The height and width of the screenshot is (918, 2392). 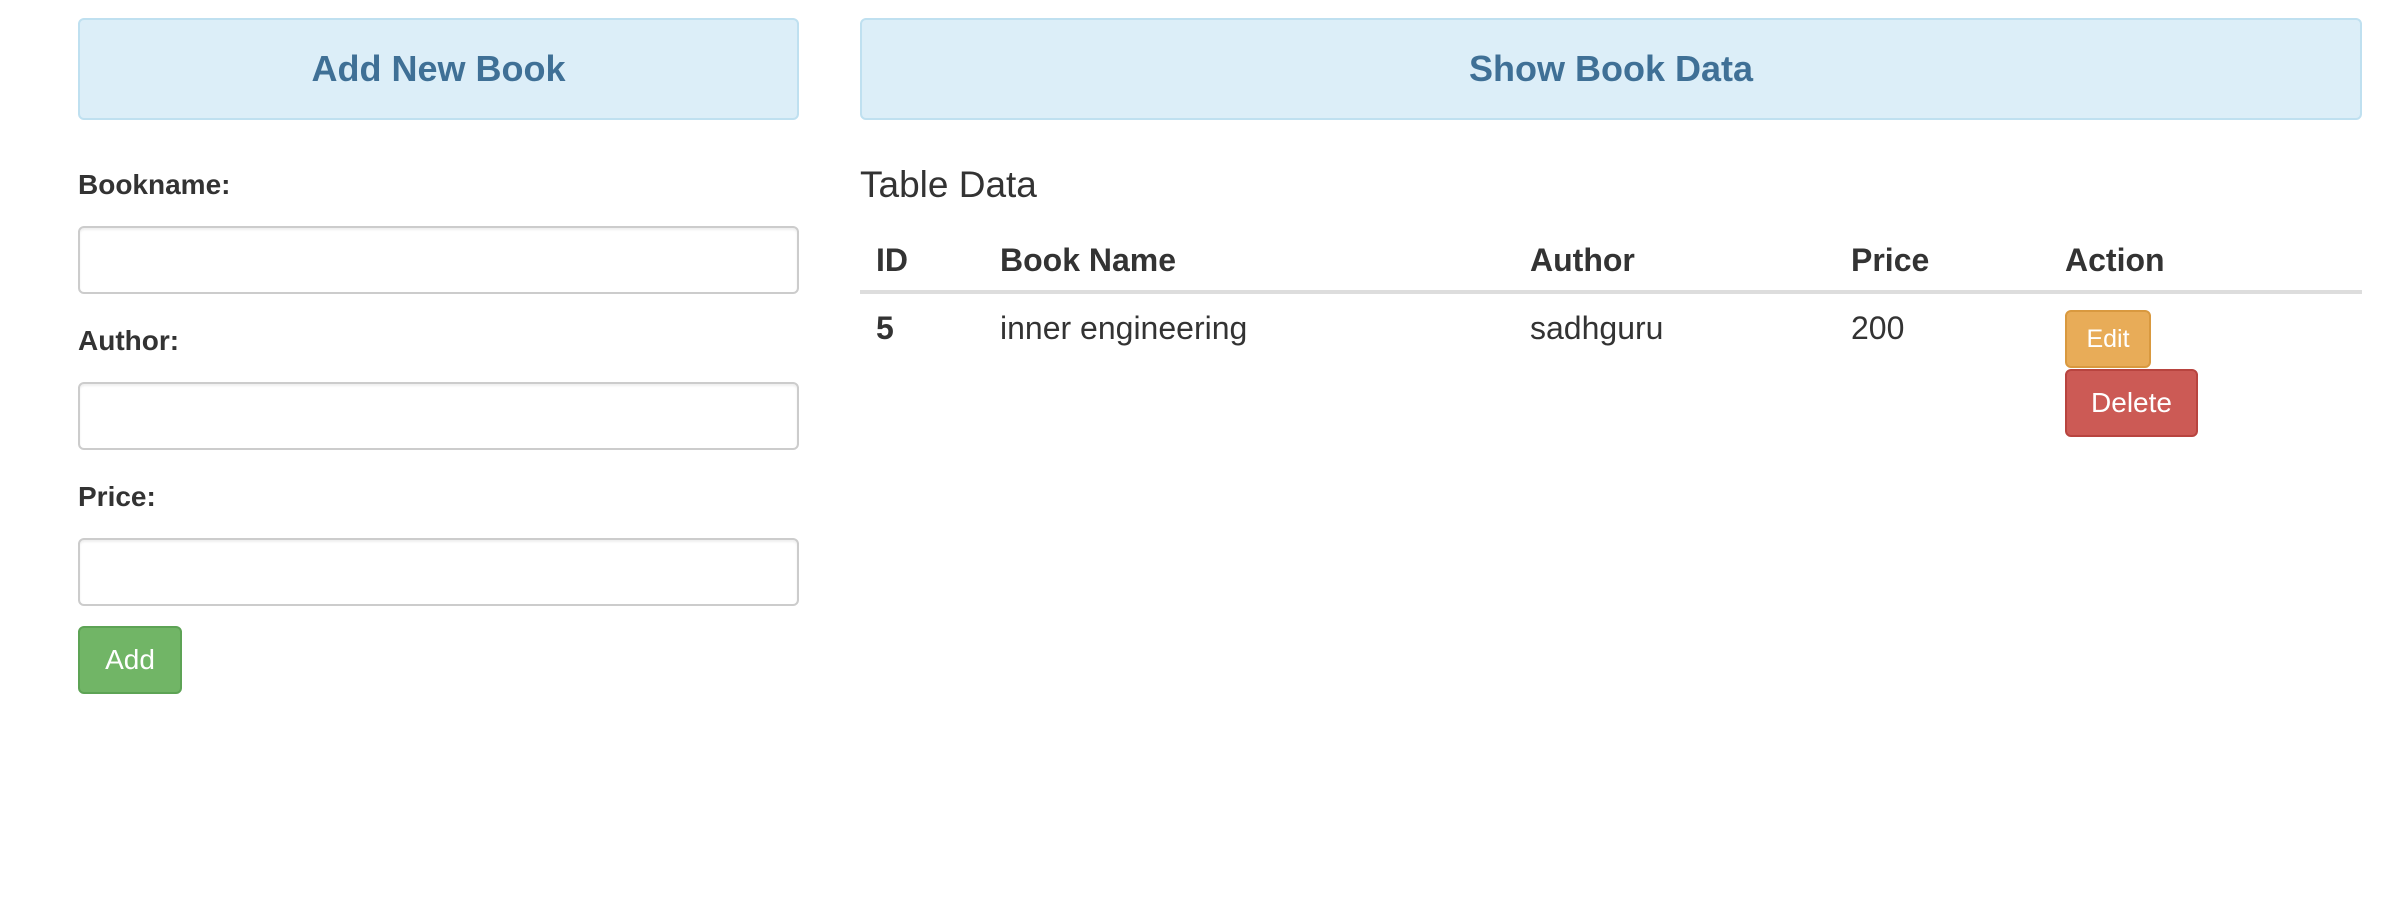 What do you see at coordinates (948, 184) in the screenshot?
I see `table-title: Table Data` at bounding box center [948, 184].